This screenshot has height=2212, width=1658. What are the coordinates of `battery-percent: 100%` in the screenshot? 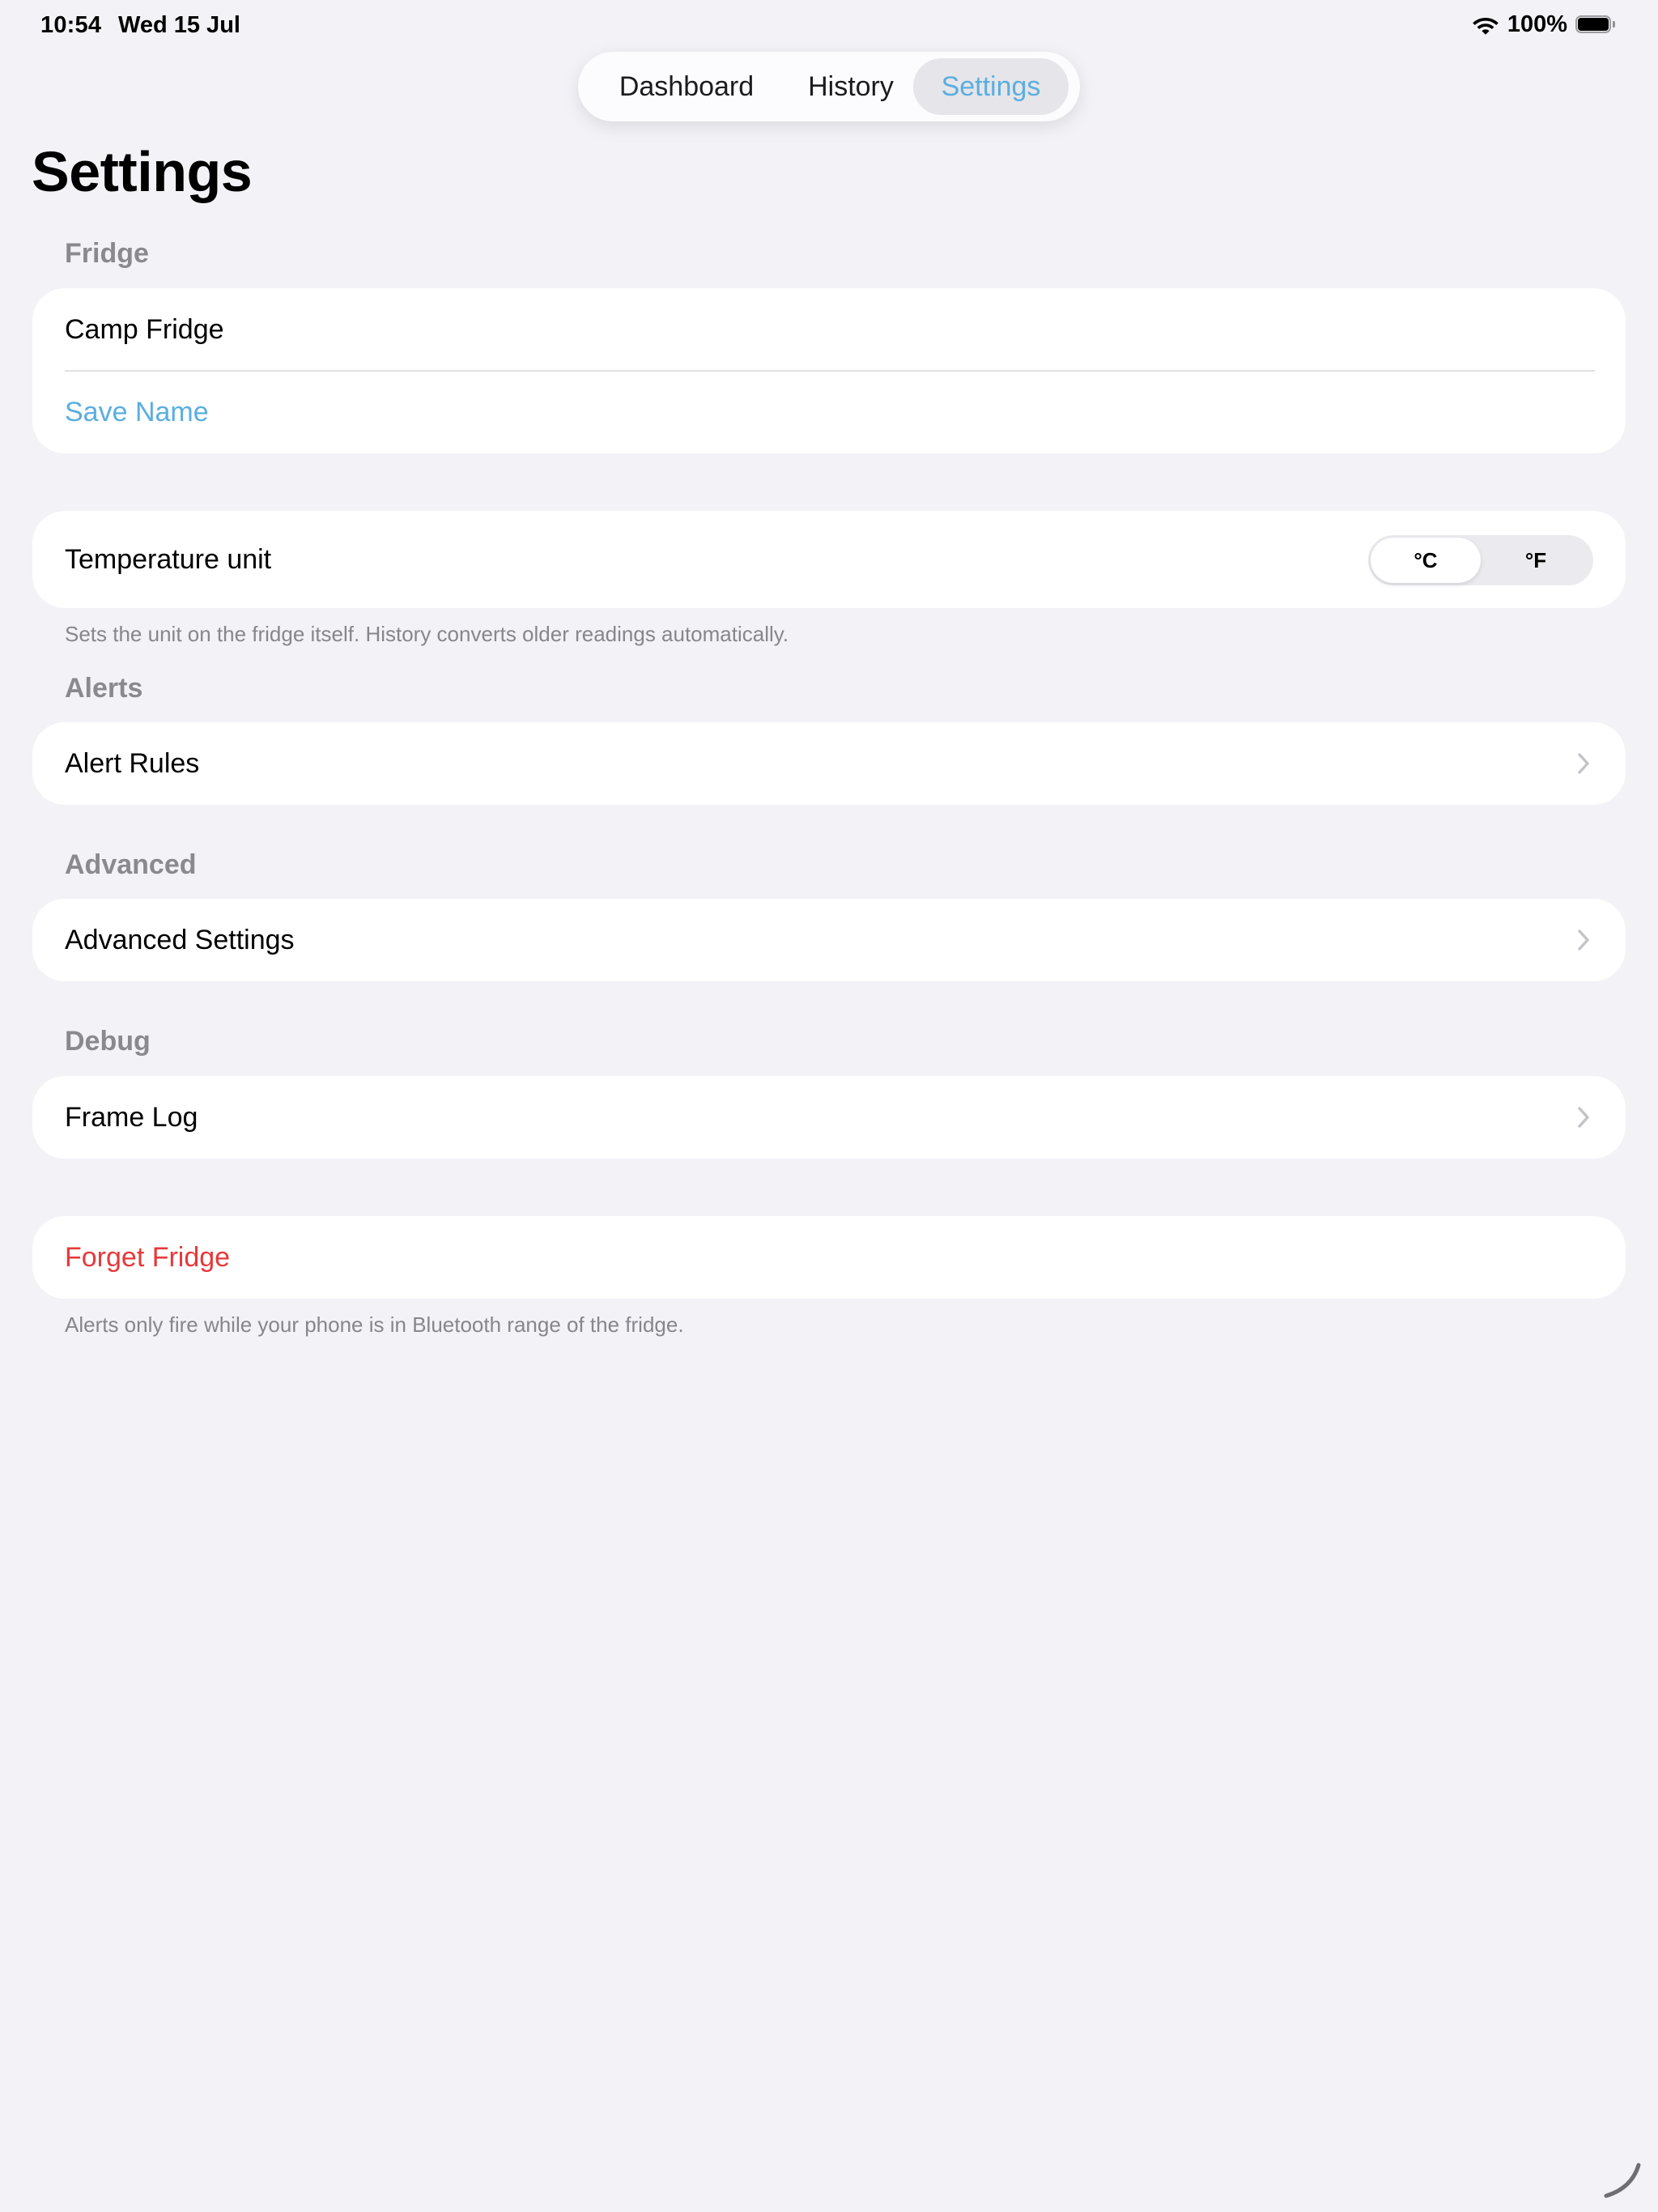 It's located at (1537, 24).